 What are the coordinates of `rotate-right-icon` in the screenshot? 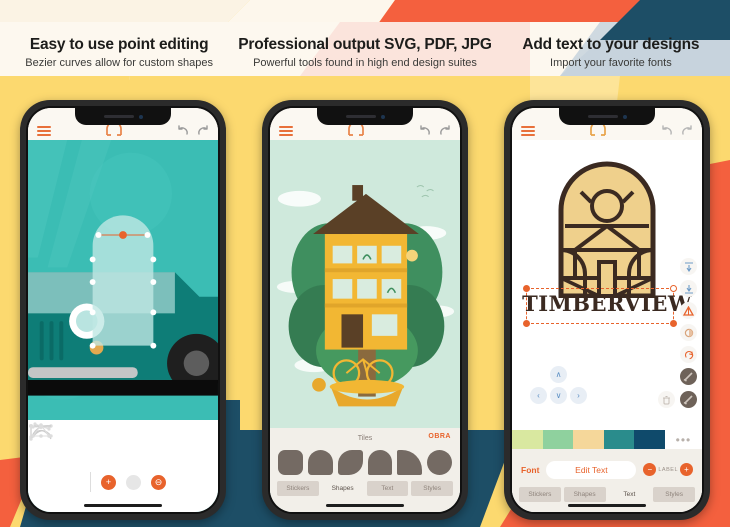 It's located at (688, 354).